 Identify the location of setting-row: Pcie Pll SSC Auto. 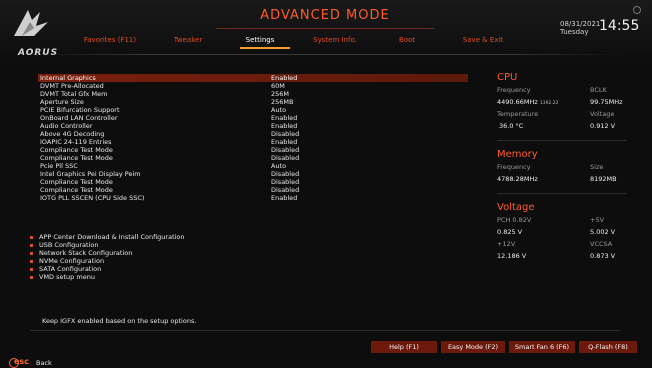
(253, 166).